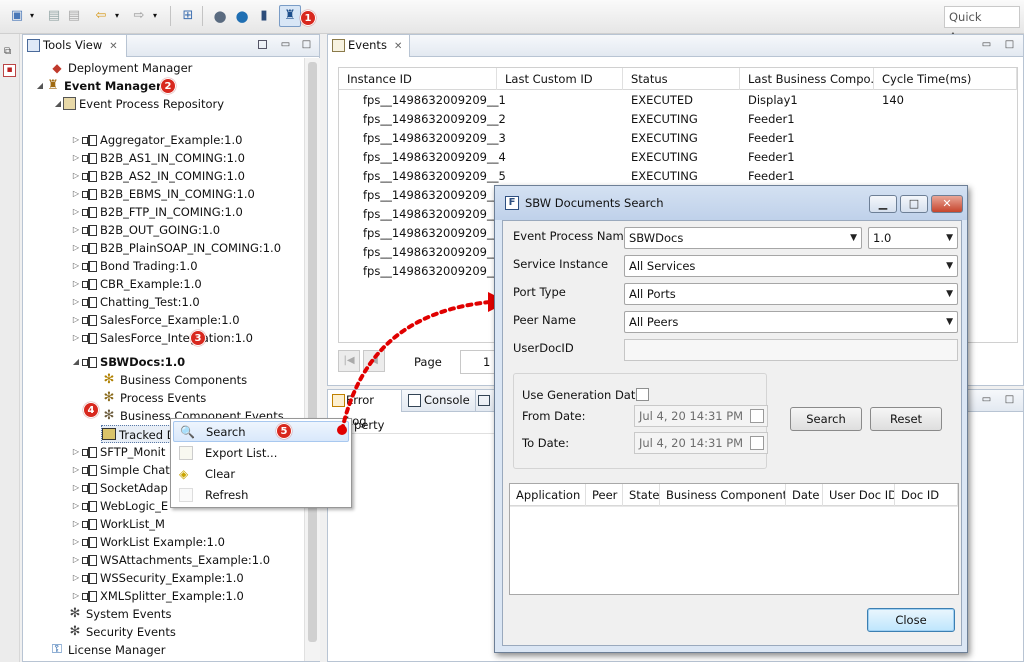 The height and width of the screenshot is (662, 1024). What do you see at coordinates (135, 302) in the screenshot?
I see `tree-item-process: ▷ Chatting_Test:1.0` at bounding box center [135, 302].